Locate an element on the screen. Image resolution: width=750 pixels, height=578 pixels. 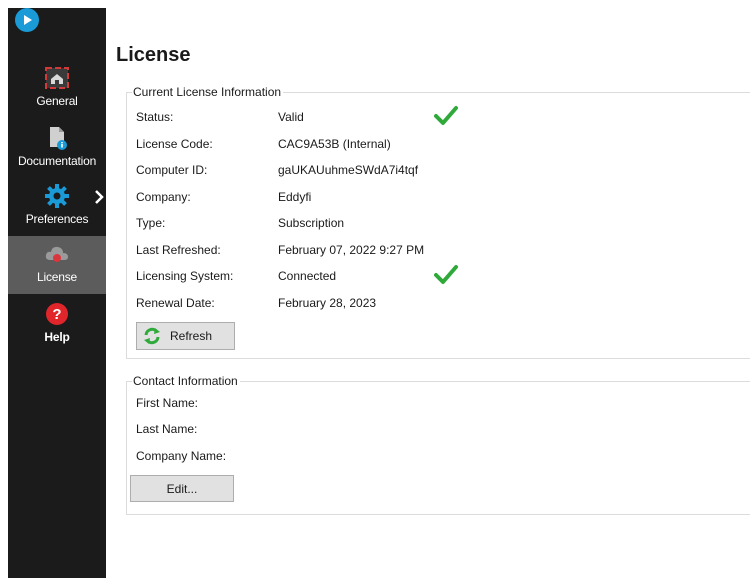
sidebar-item-label: General is located at coordinates (57, 101).